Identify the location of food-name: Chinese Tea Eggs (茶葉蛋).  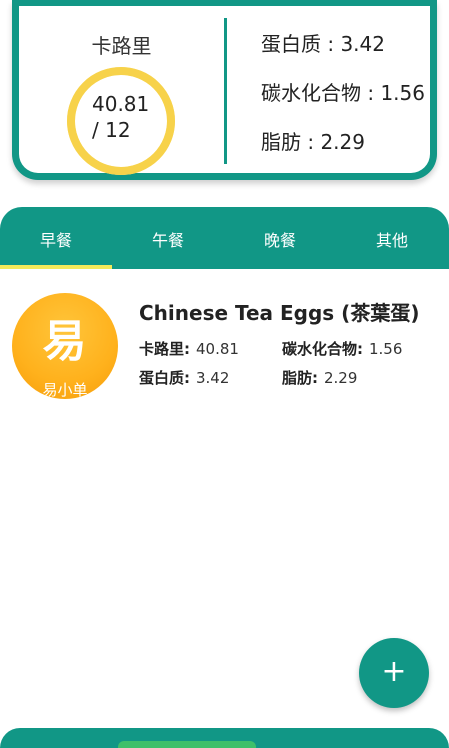
(279, 313).